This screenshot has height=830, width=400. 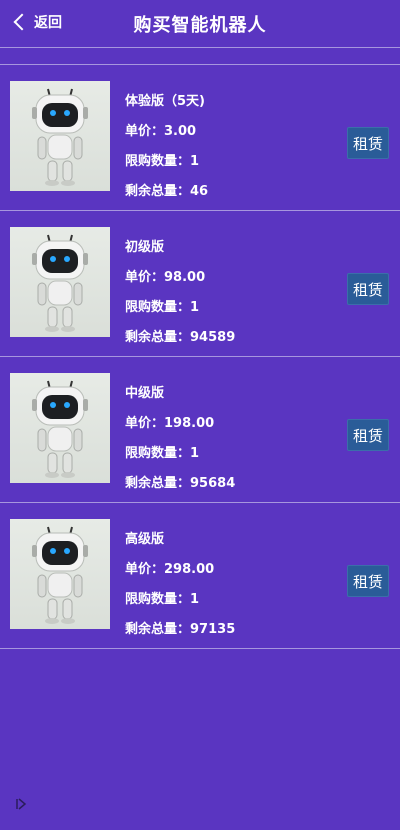 What do you see at coordinates (161, 131) in the screenshot?
I see `price-row: 单价：3.00` at bounding box center [161, 131].